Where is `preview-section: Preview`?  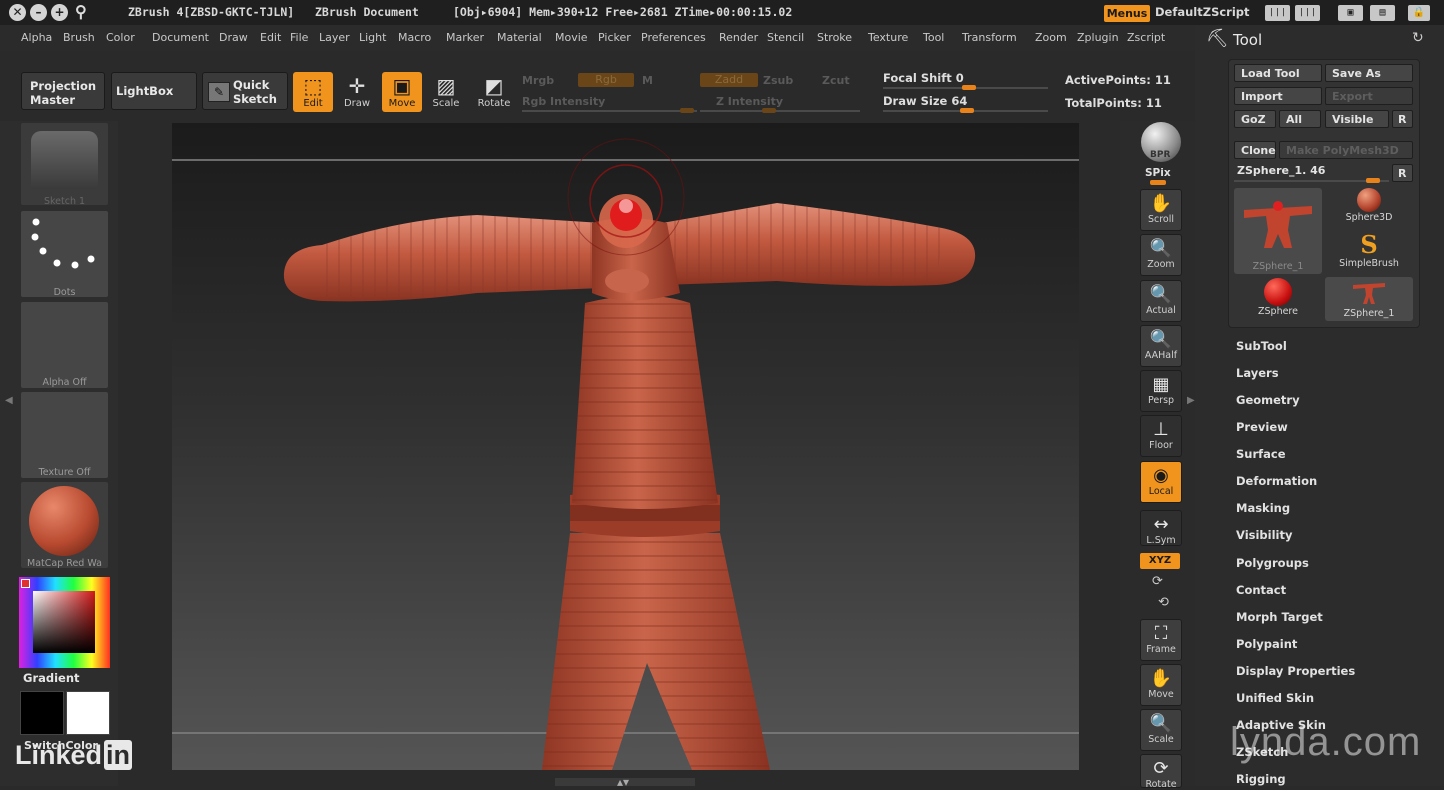
preview-section: Preview is located at coordinates (1262, 427).